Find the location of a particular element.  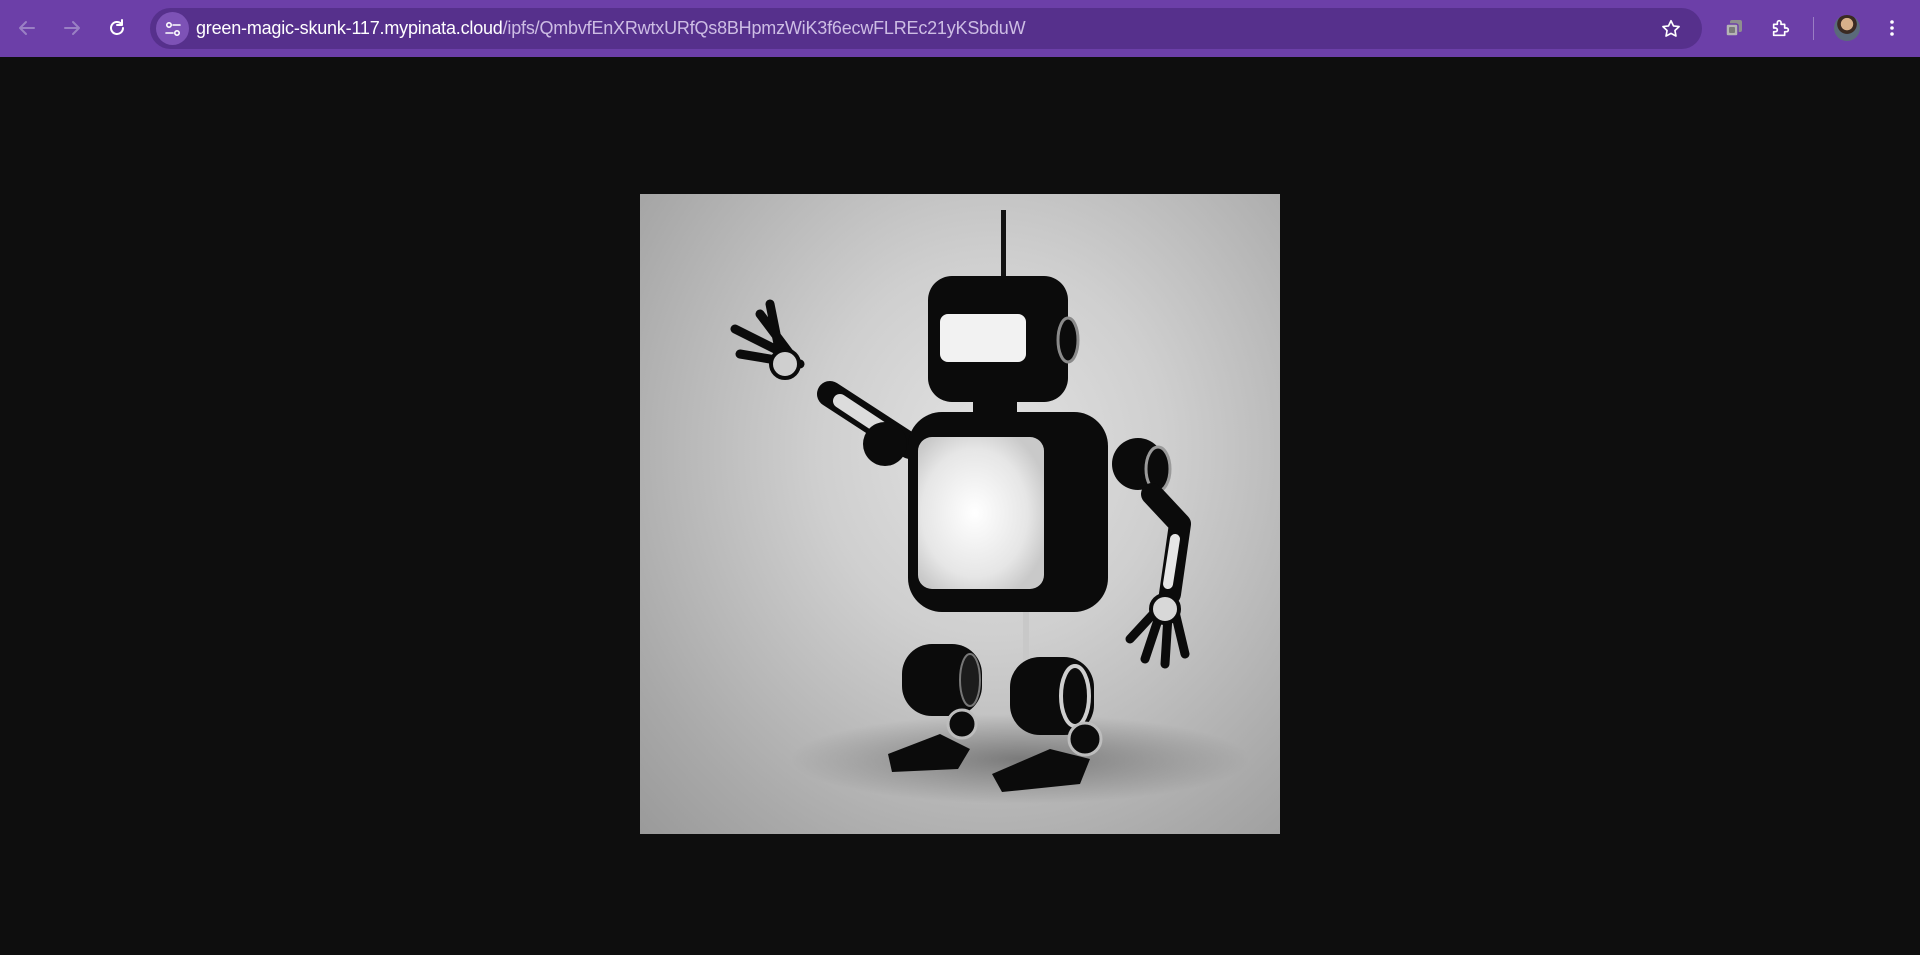

toolbar-divider is located at coordinates (1813, 28).